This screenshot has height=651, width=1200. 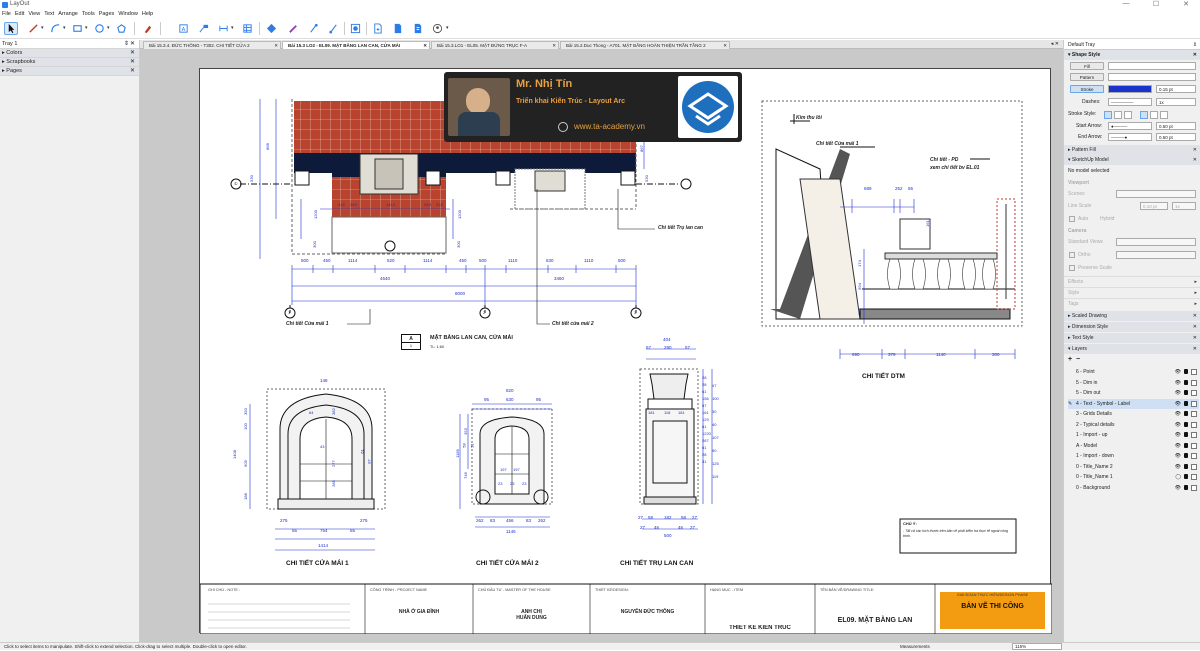 What do you see at coordinates (447, 28) in the screenshot?
I see `user-dropdown-icon: ▾` at bounding box center [447, 28].